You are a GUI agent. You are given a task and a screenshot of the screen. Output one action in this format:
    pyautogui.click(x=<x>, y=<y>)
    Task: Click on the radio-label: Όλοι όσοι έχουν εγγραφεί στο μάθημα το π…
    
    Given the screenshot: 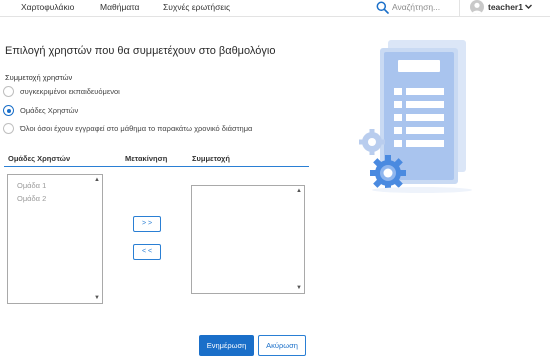 What is the action you would take?
    pyautogui.click(x=136, y=128)
    